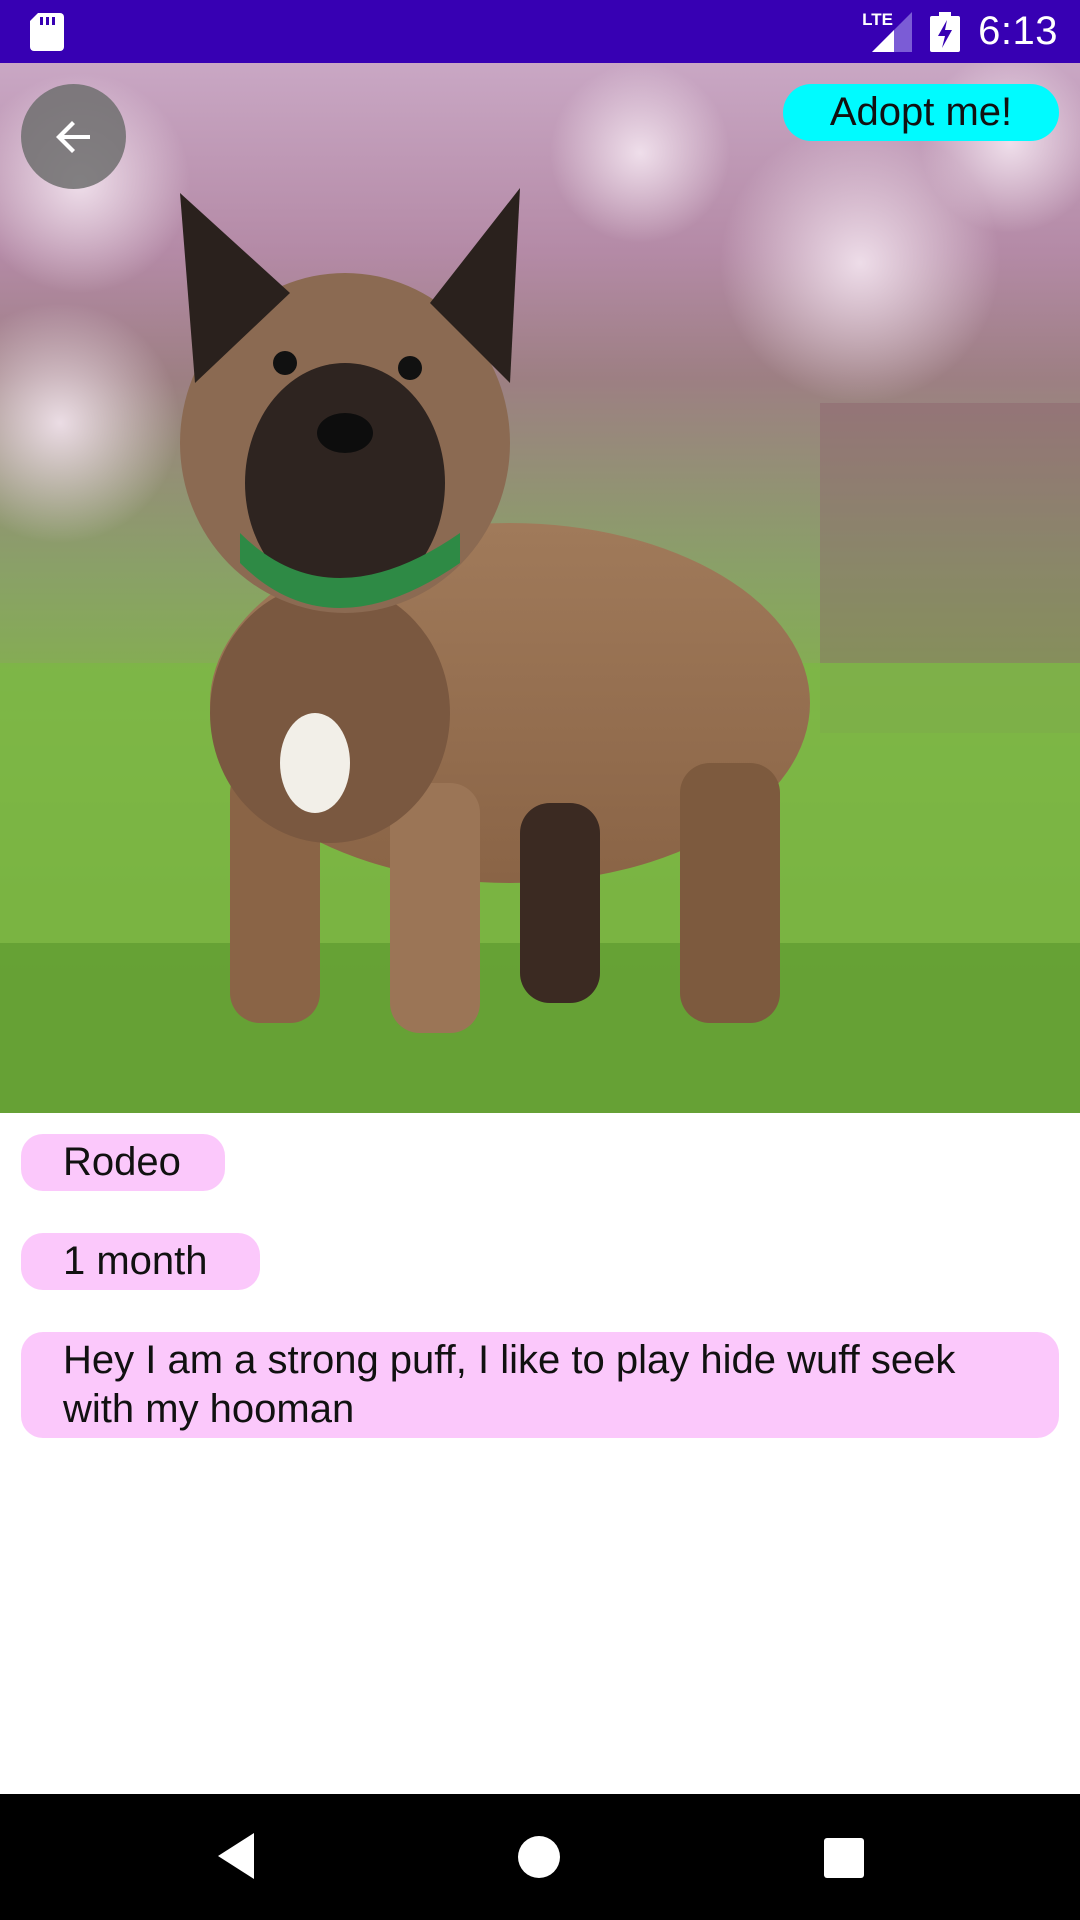 The height and width of the screenshot is (1920, 1080). What do you see at coordinates (887, 31) in the screenshot?
I see `lte-signal-icon: LTE` at bounding box center [887, 31].